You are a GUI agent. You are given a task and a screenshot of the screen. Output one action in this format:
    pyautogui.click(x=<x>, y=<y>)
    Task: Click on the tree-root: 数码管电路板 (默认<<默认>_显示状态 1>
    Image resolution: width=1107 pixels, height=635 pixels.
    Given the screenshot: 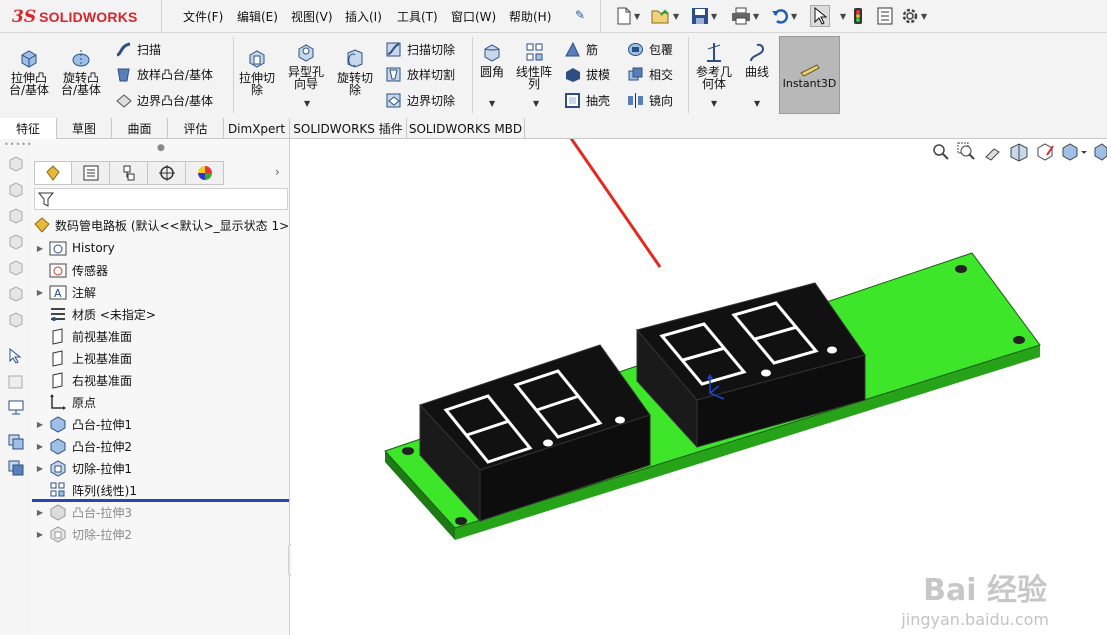 What is the action you would take?
    pyautogui.click(x=162, y=225)
    